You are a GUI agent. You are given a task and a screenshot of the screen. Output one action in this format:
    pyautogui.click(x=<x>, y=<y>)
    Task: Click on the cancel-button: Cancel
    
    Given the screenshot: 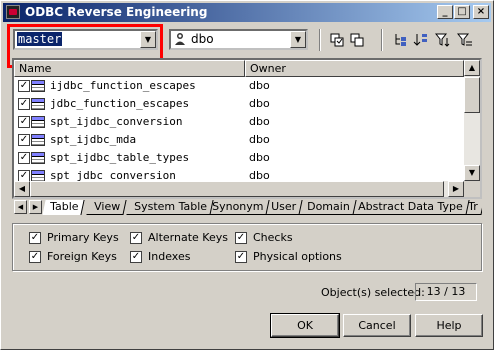 What is the action you would take?
    pyautogui.click(x=377, y=325)
    